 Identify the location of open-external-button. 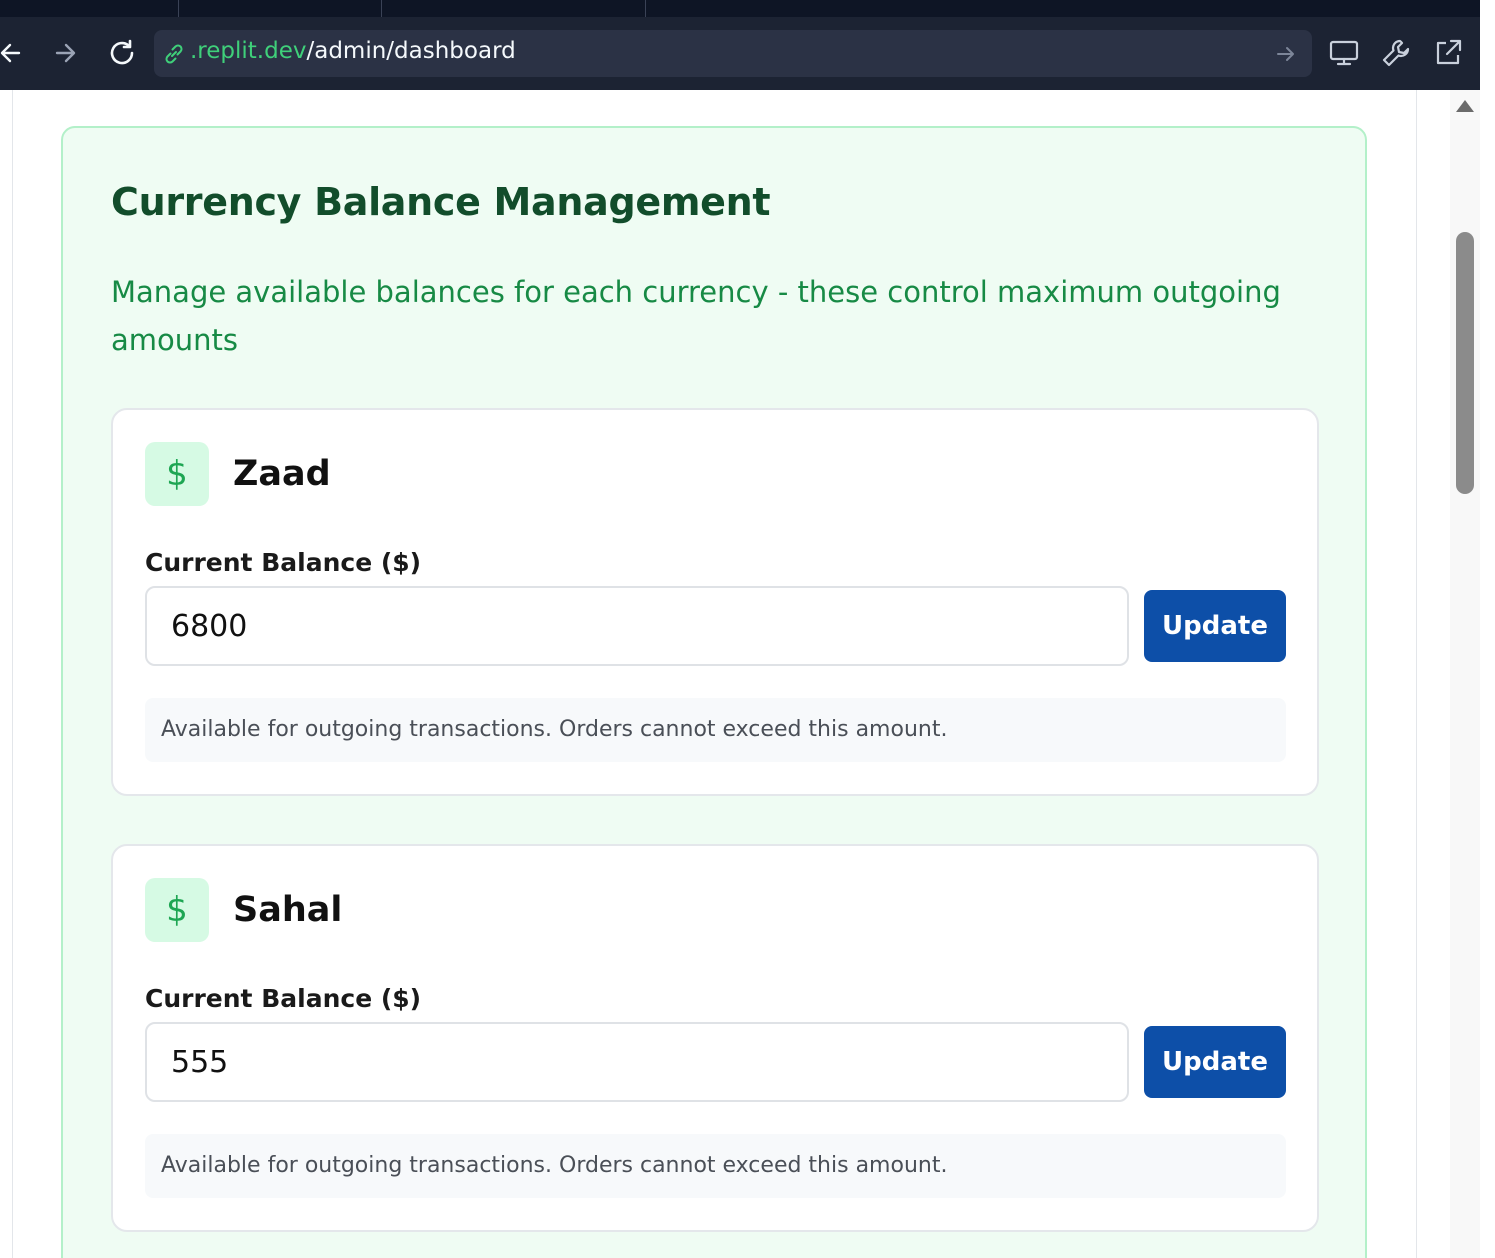
(1448, 53).